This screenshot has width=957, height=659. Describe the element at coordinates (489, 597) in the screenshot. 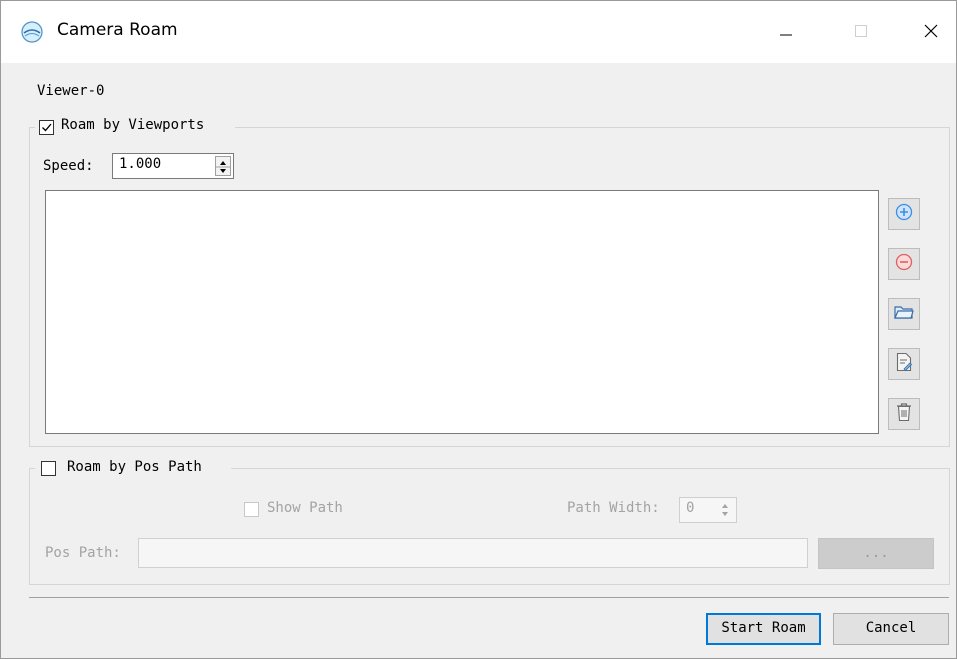

I see `footer-separator` at that location.